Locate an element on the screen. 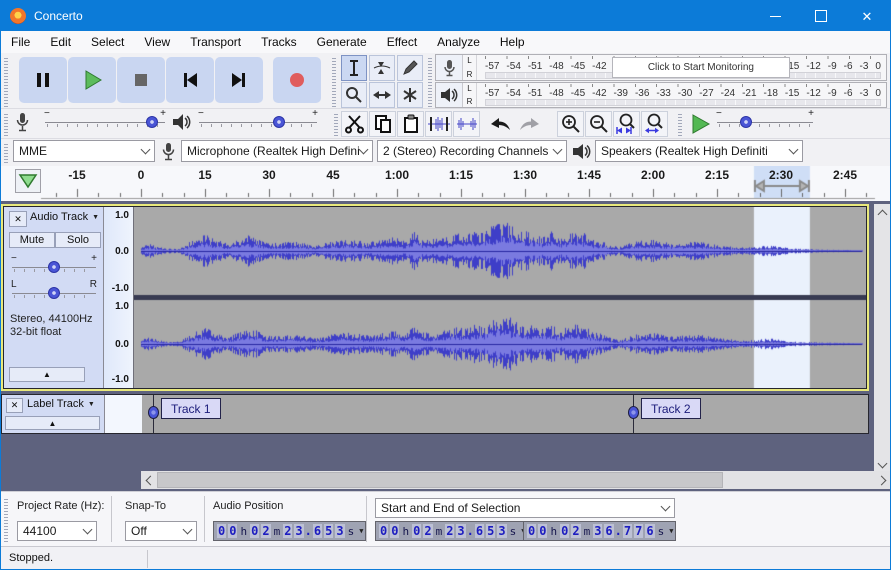 The width and height of the screenshot is (891, 570). scroll-up-arrow is located at coordinates (882, 212).